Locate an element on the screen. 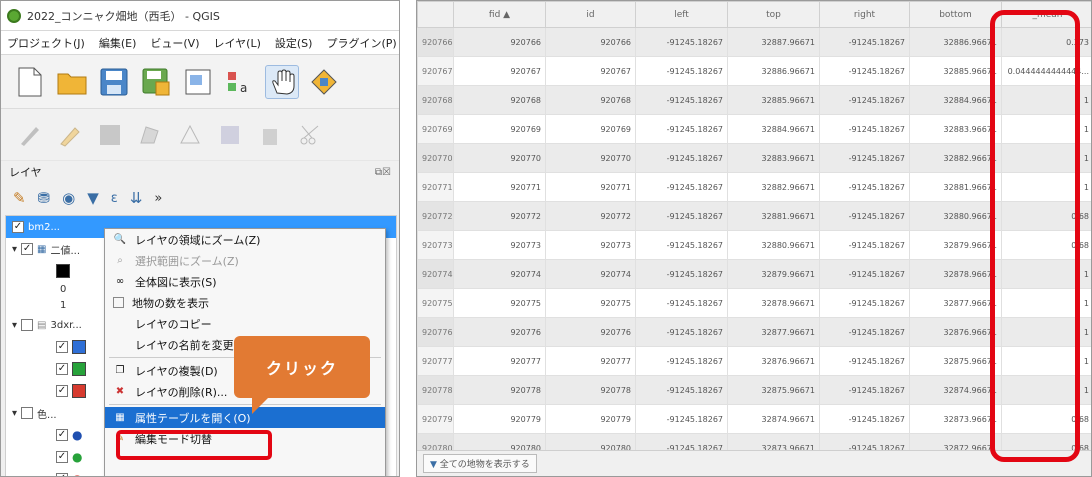 The image size is (1092, 477). table-cell: 920779 is located at coordinates (590, 419).